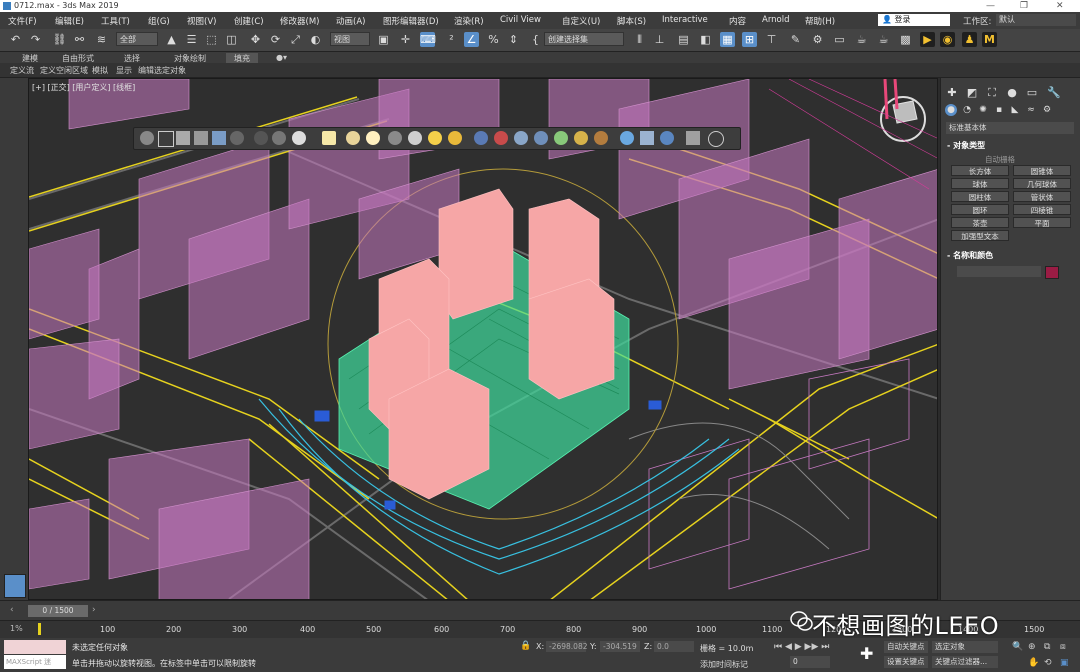 This screenshot has width=1080, height=672. Describe the element at coordinates (737, 21) in the screenshot. I see `menu-content: 内容` at that location.